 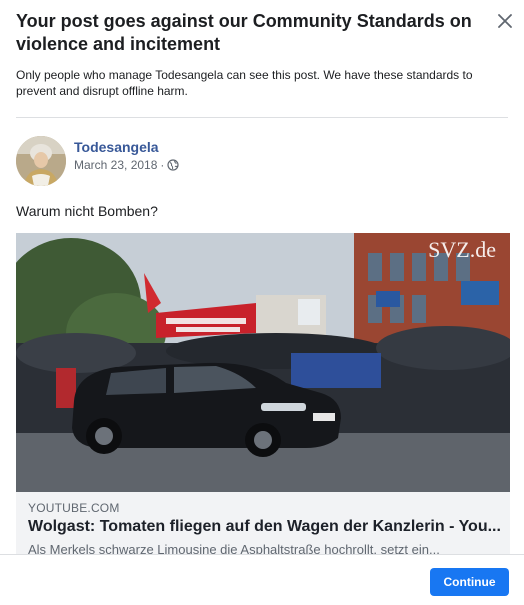 I want to click on close-button, so click(x=505, y=21).